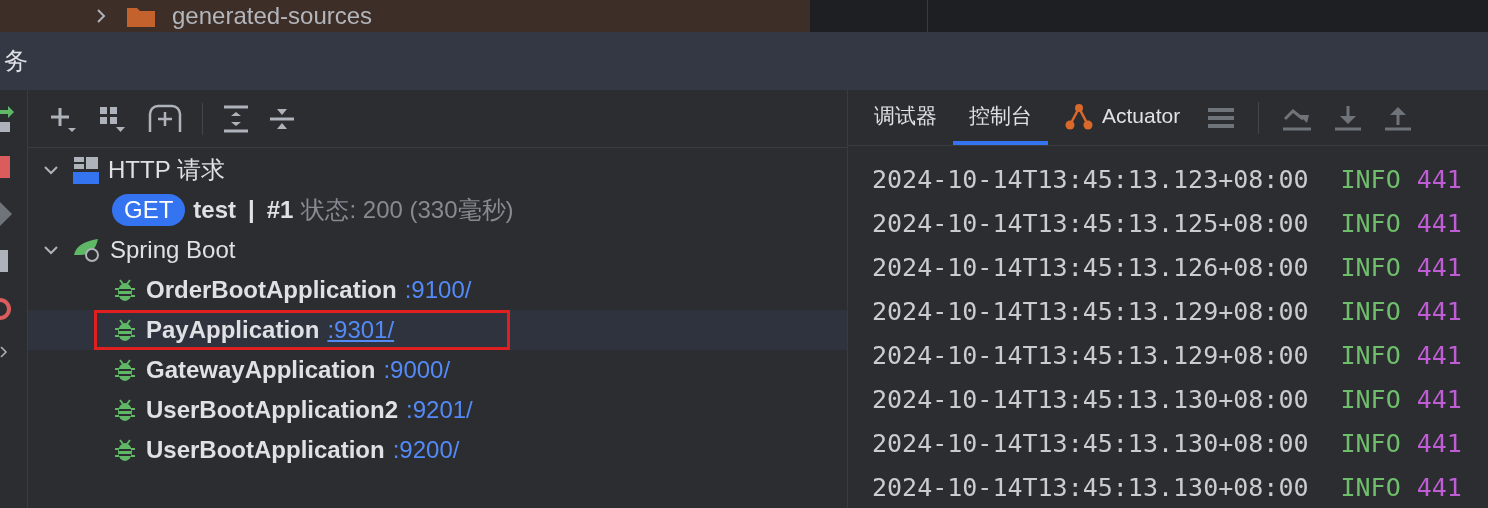  What do you see at coordinates (272, 16) in the screenshot?
I see `tree-node-label: generated-sources` at bounding box center [272, 16].